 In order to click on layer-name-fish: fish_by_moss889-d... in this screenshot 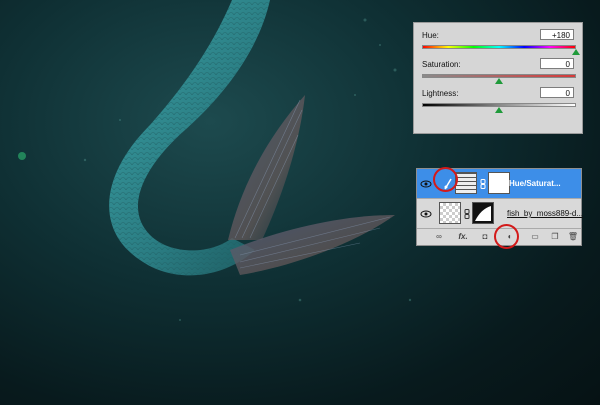, I will do `click(545, 213)`.